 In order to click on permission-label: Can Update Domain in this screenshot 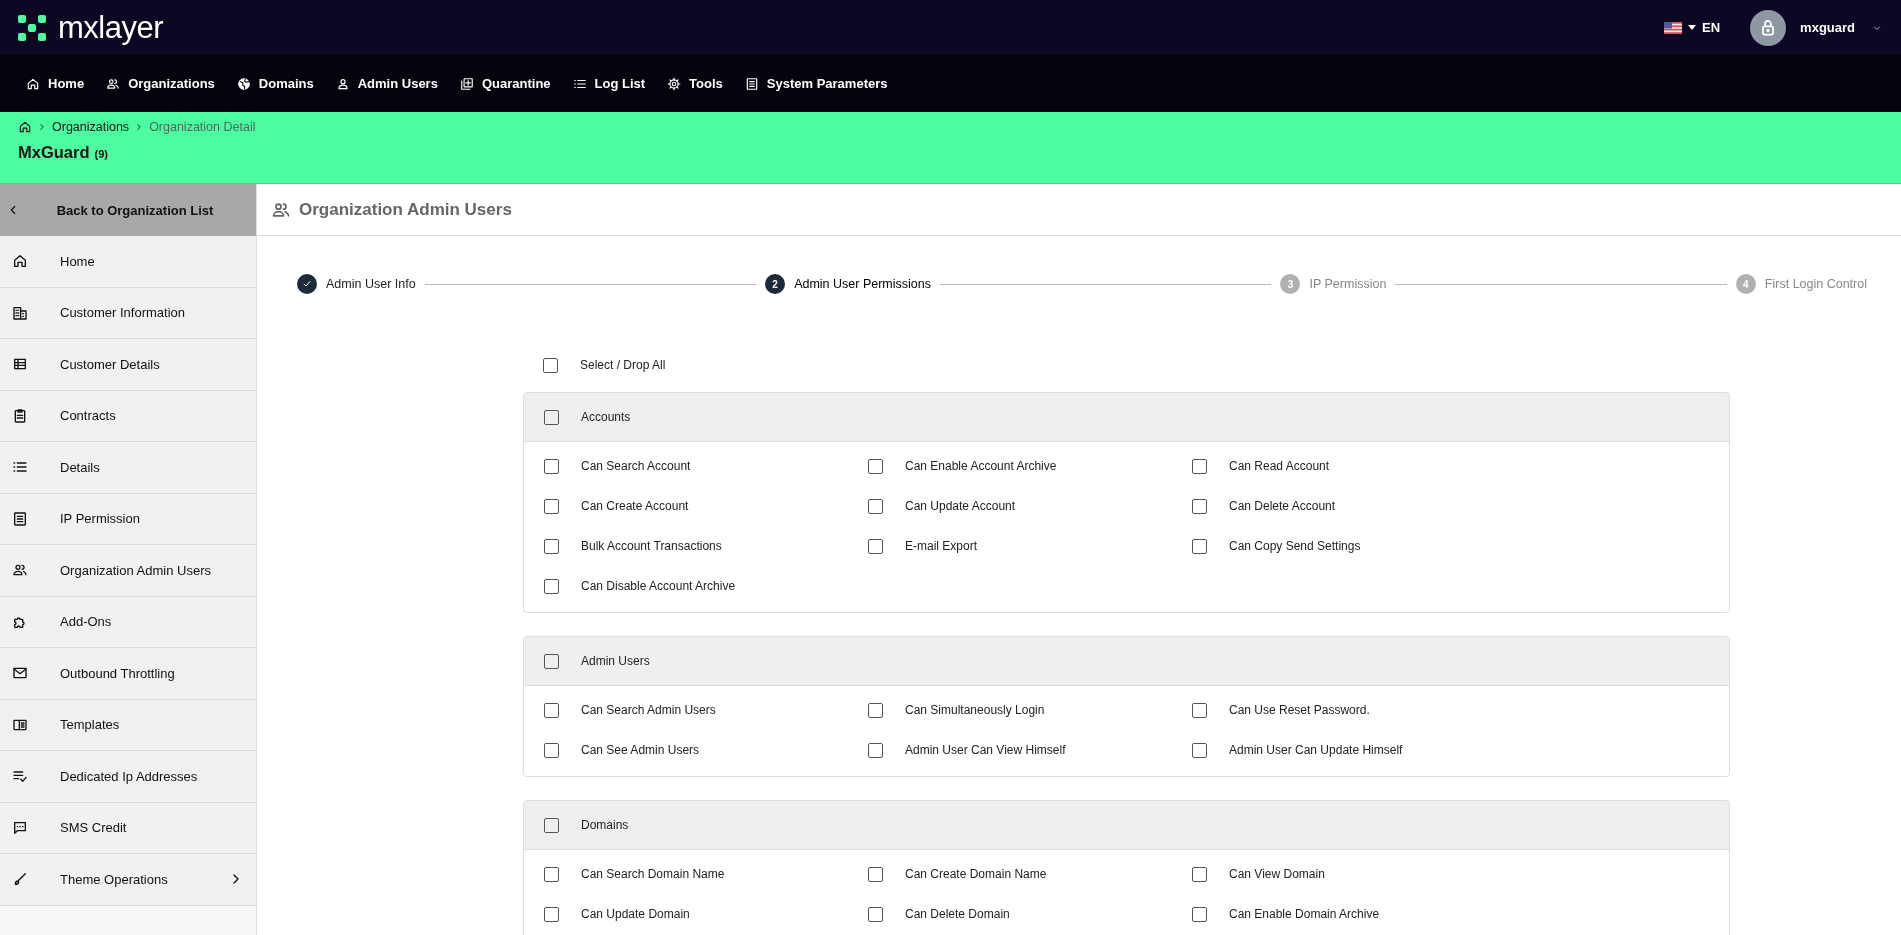, I will do `click(635, 914)`.